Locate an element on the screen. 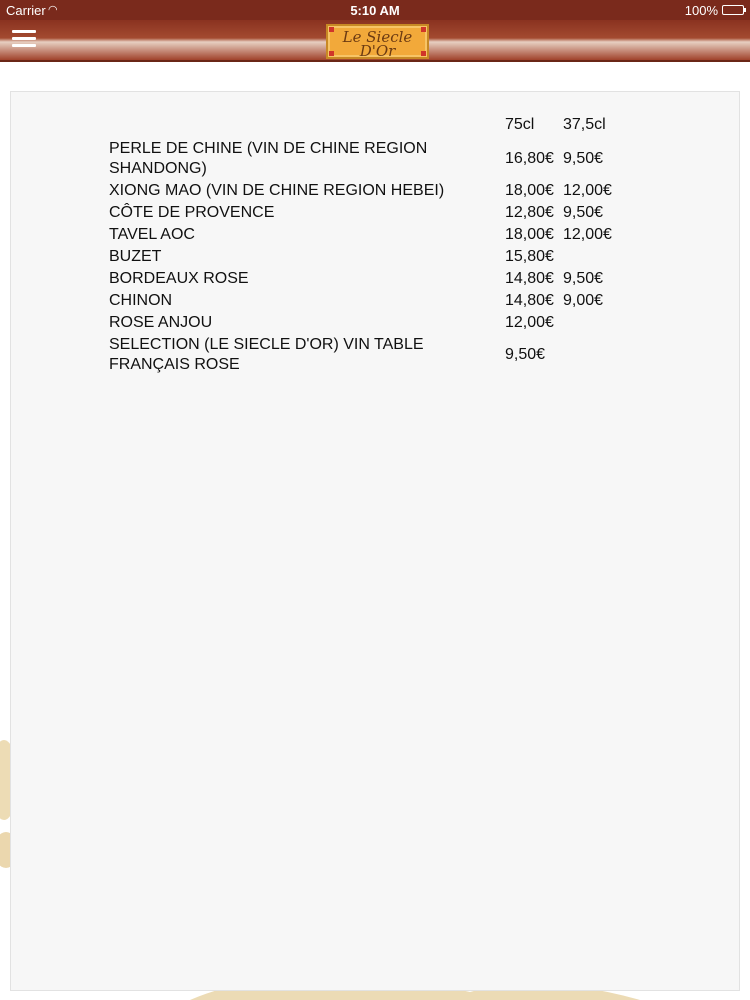  wine-name: TAVEL AOC is located at coordinates (152, 234).